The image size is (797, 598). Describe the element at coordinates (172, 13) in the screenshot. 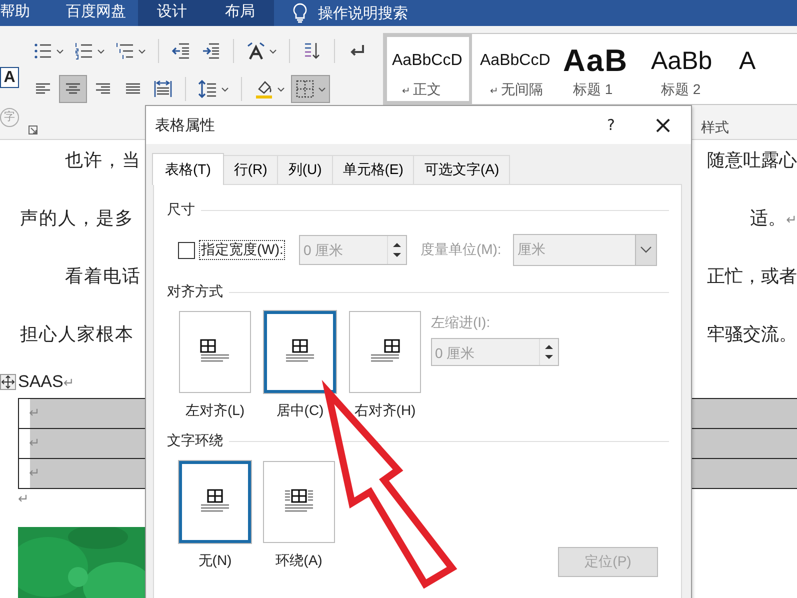

I see `ribbon-tab: 设计` at that location.